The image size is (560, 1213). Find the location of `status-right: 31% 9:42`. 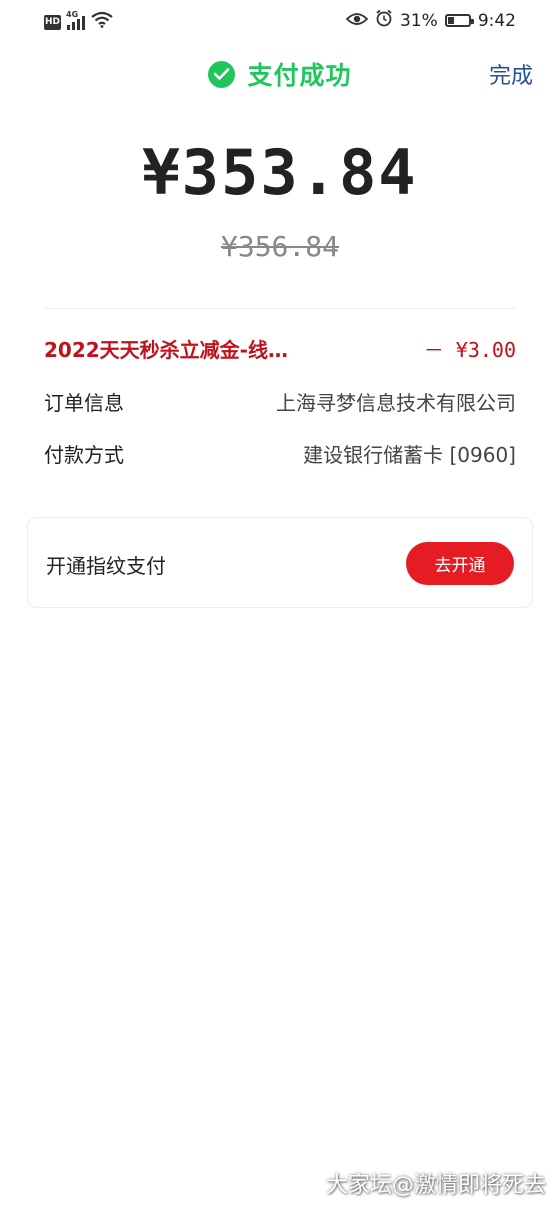

status-right: 31% 9:42 is located at coordinates (430, 20).